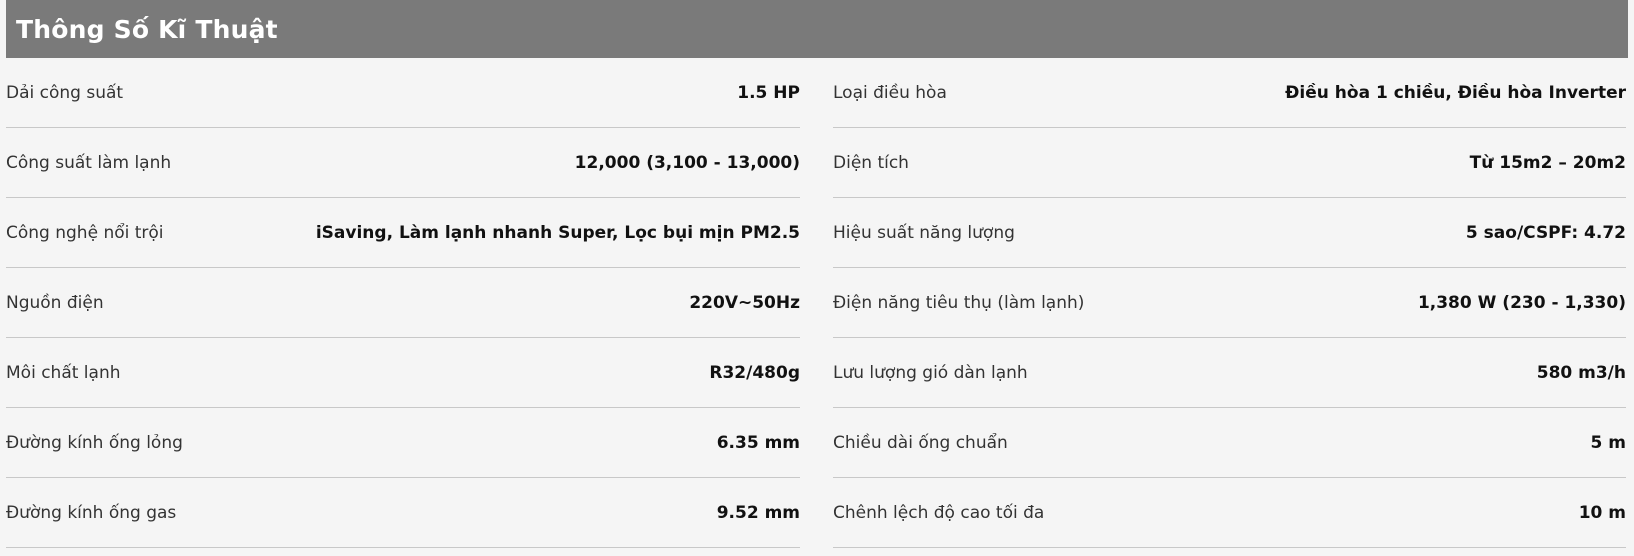  I want to click on spec-value: 10 m, so click(1602, 512).